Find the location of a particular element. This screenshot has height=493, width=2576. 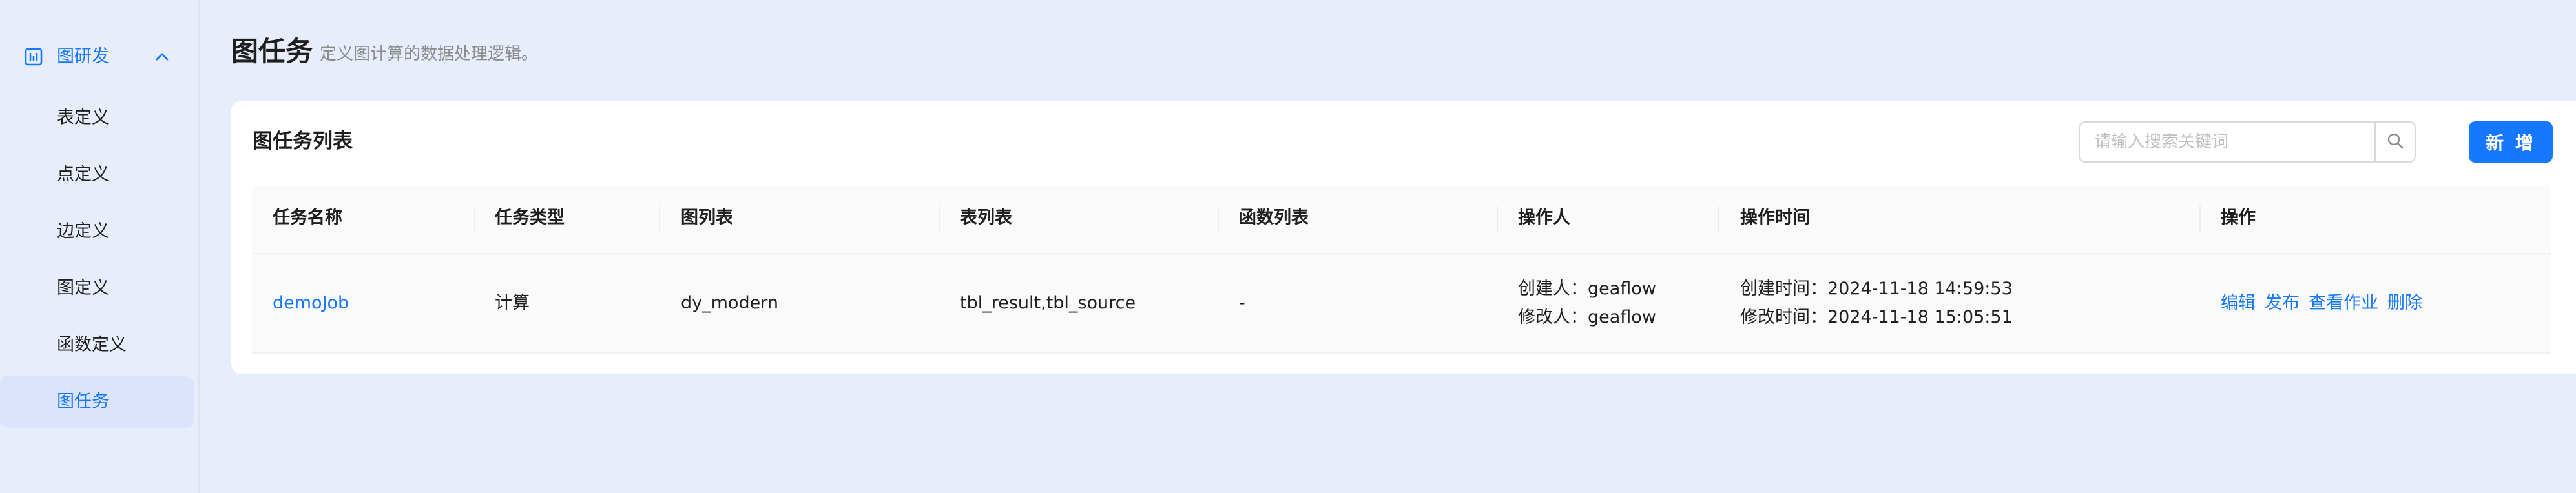

sidebar-item-graph-task: 图任务 is located at coordinates (97, 402).